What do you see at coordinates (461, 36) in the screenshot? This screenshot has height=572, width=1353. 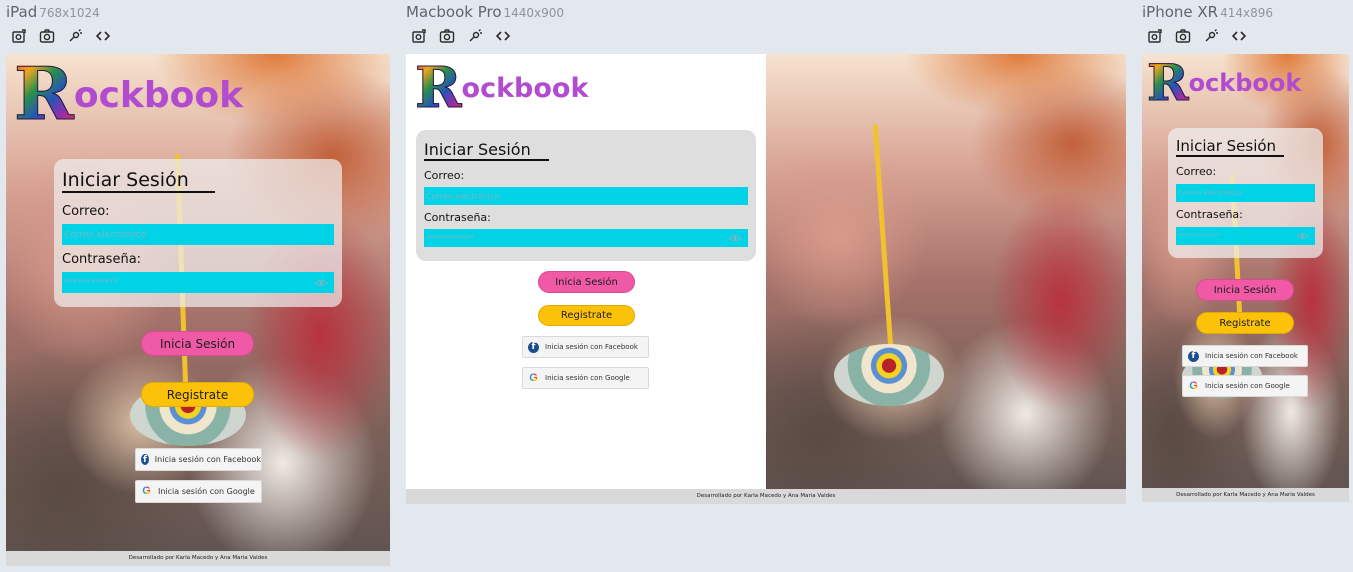 I see `device-toolbar-macbook` at bounding box center [461, 36].